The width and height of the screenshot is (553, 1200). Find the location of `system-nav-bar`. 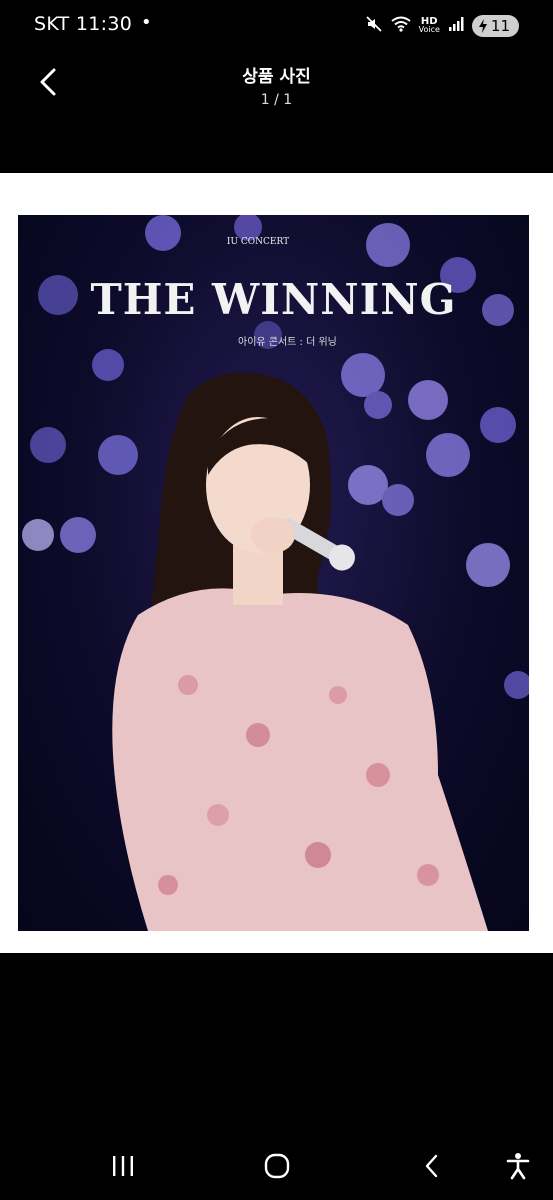

system-nav-bar is located at coordinates (276, 1165).